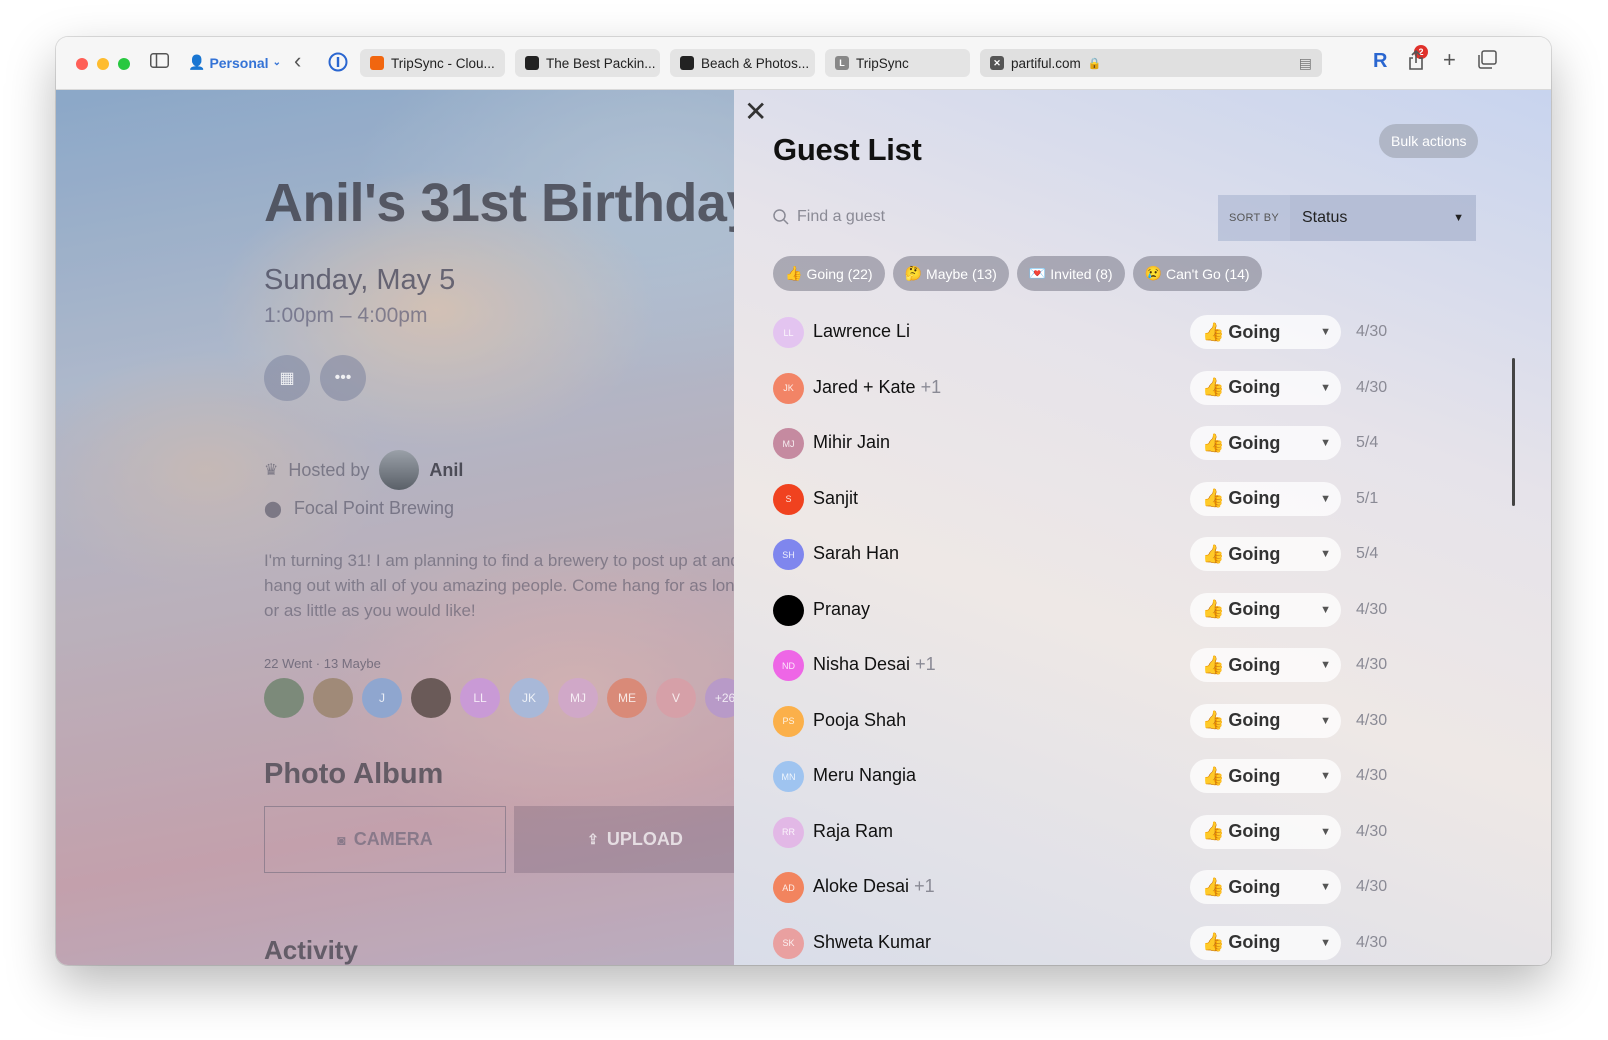 This screenshot has height=1040, width=1608. What do you see at coordinates (1416, 62) in the screenshot?
I see `share-icon` at bounding box center [1416, 62].